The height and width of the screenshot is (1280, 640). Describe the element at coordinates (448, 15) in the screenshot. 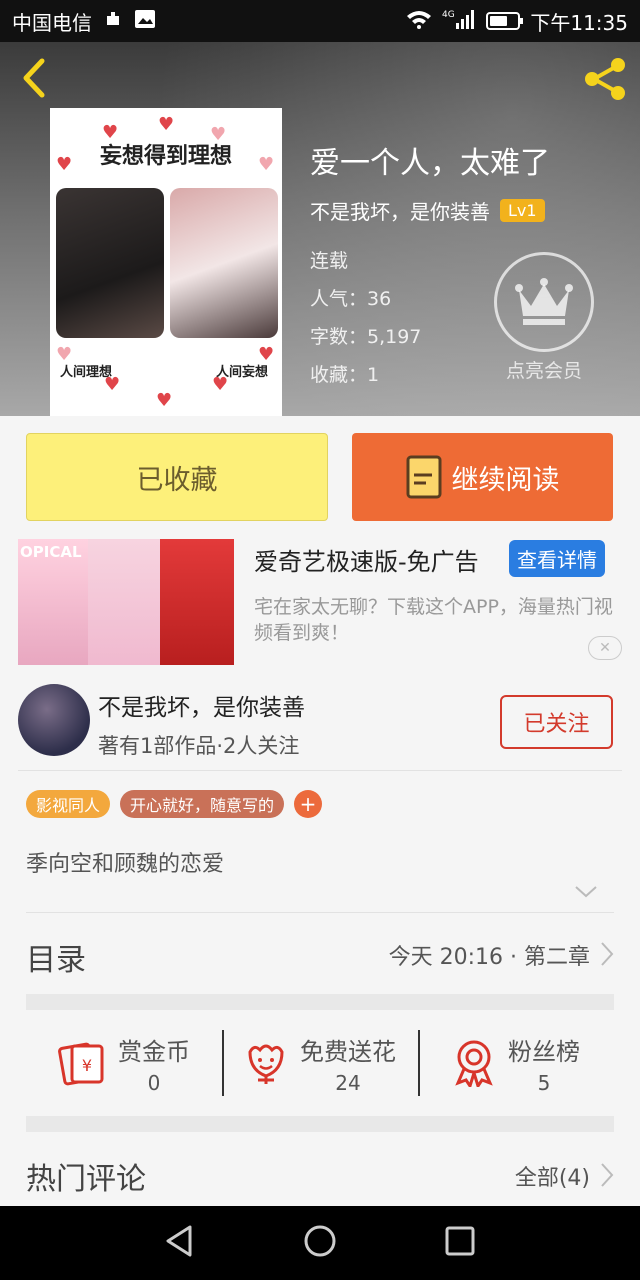

I see `network-type: 4G` at that location.